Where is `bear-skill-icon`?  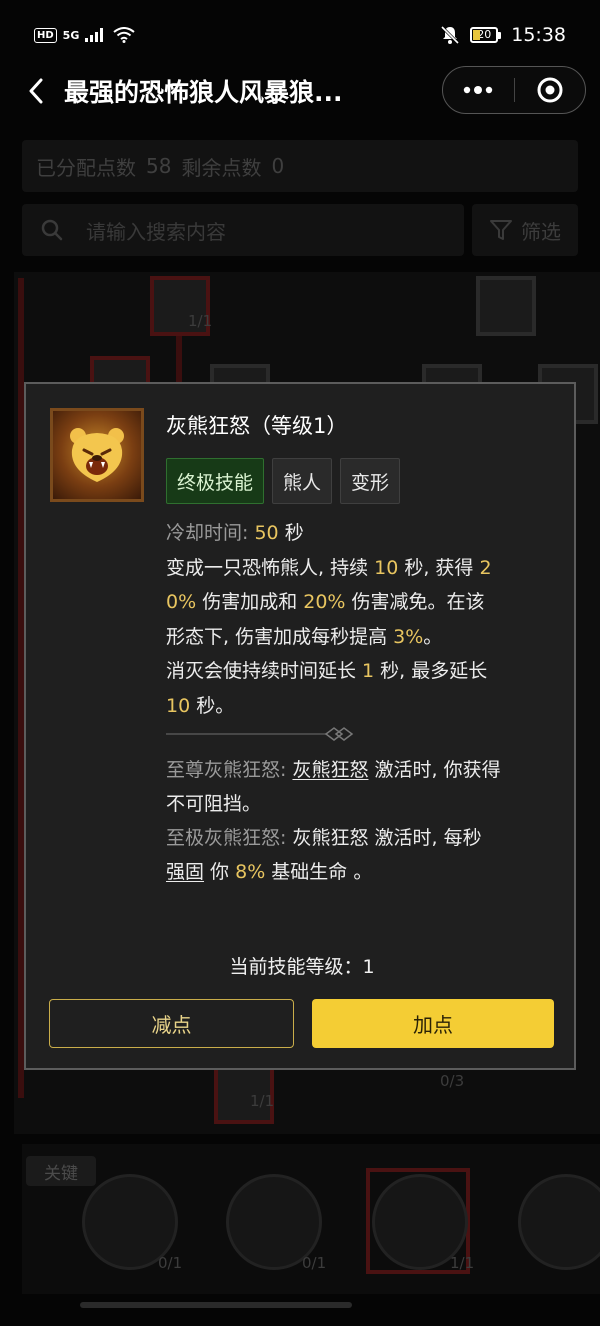 bear-skill-icon is located at coordinates (97, 455).